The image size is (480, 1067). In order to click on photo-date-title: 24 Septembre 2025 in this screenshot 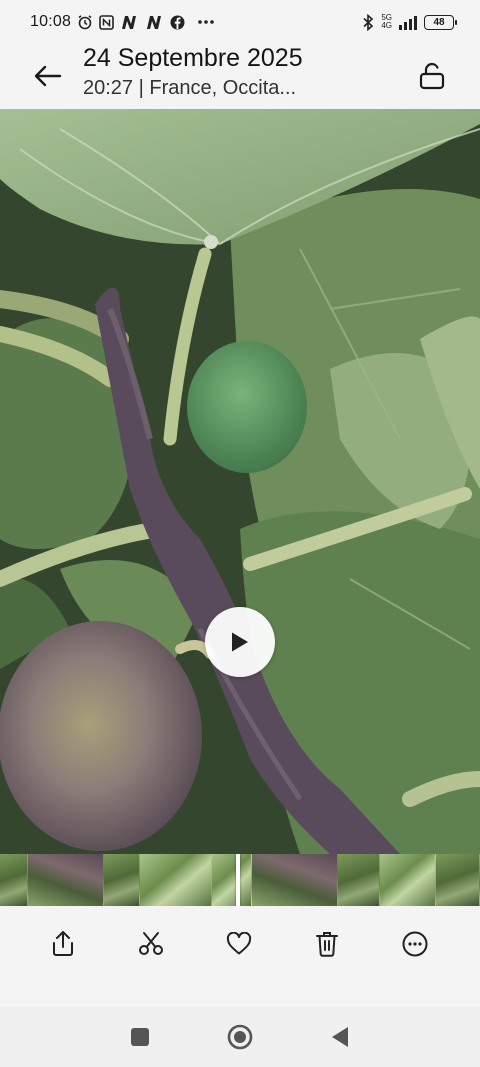, I will do `click(193, 58)`.